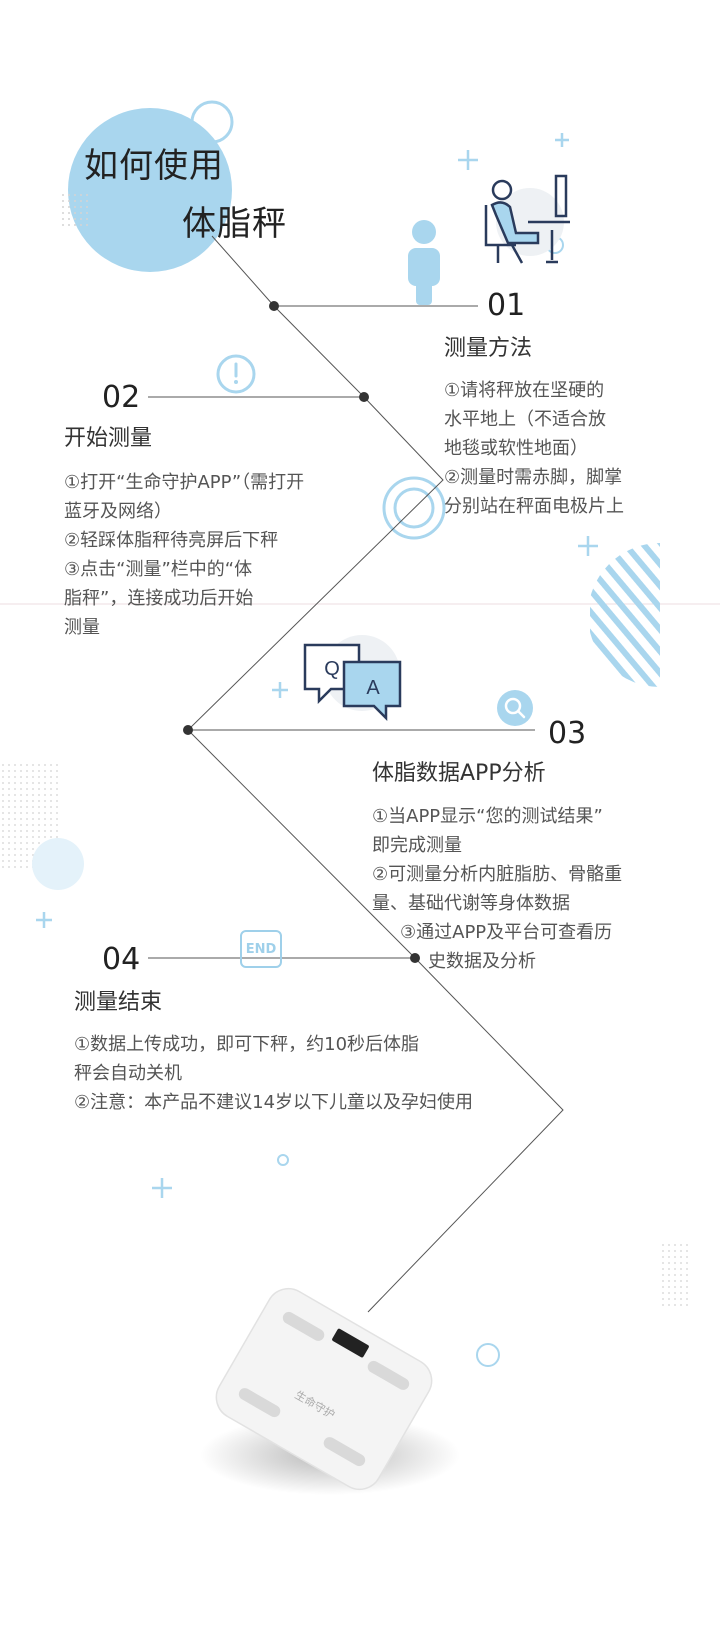  What do you see at coordinates (261, 949) in the screenshot?
I see `end-badge-icon: END` at bounding box center [261, 949].